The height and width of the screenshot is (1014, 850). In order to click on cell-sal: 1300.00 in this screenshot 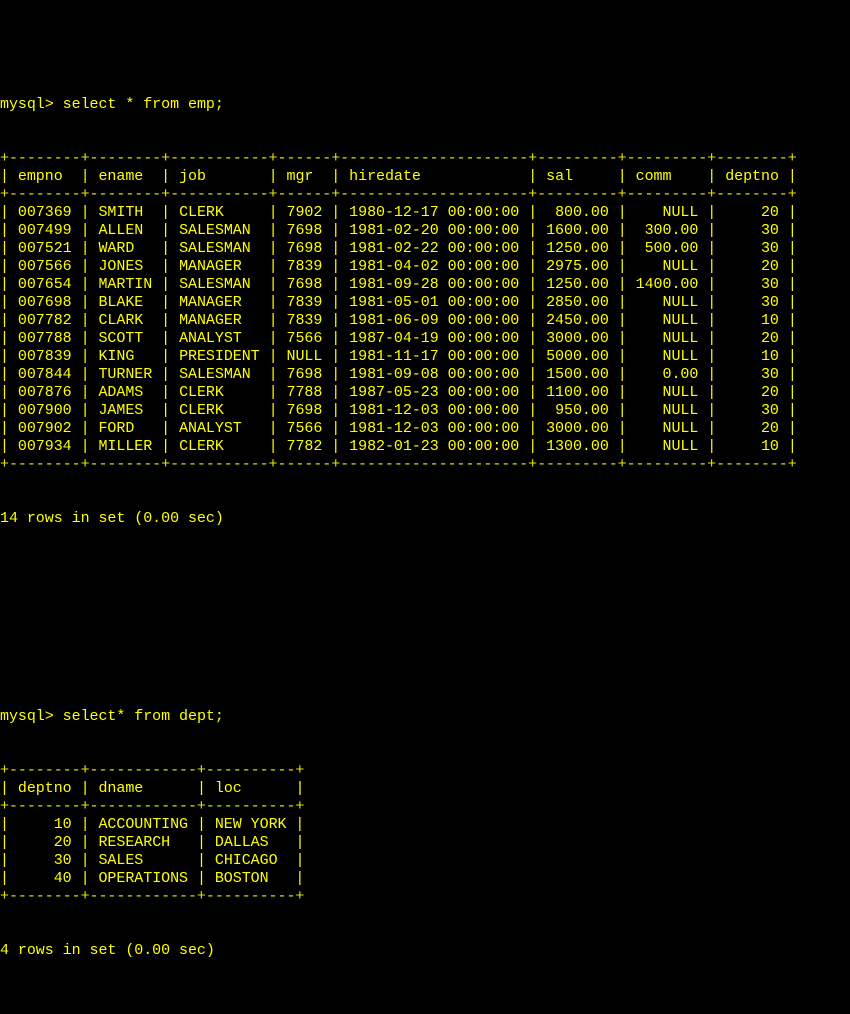, I will do `click(577, 446)`.